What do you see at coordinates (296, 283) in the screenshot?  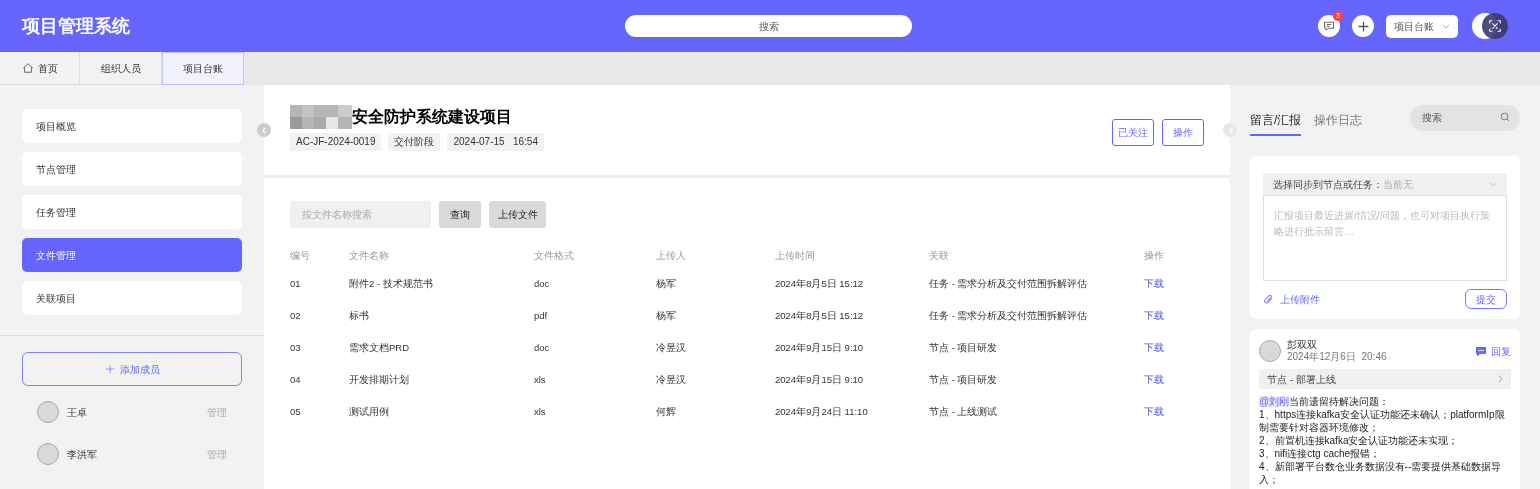 I see `table-cell-text: 01` at bounding box center [296, 283].